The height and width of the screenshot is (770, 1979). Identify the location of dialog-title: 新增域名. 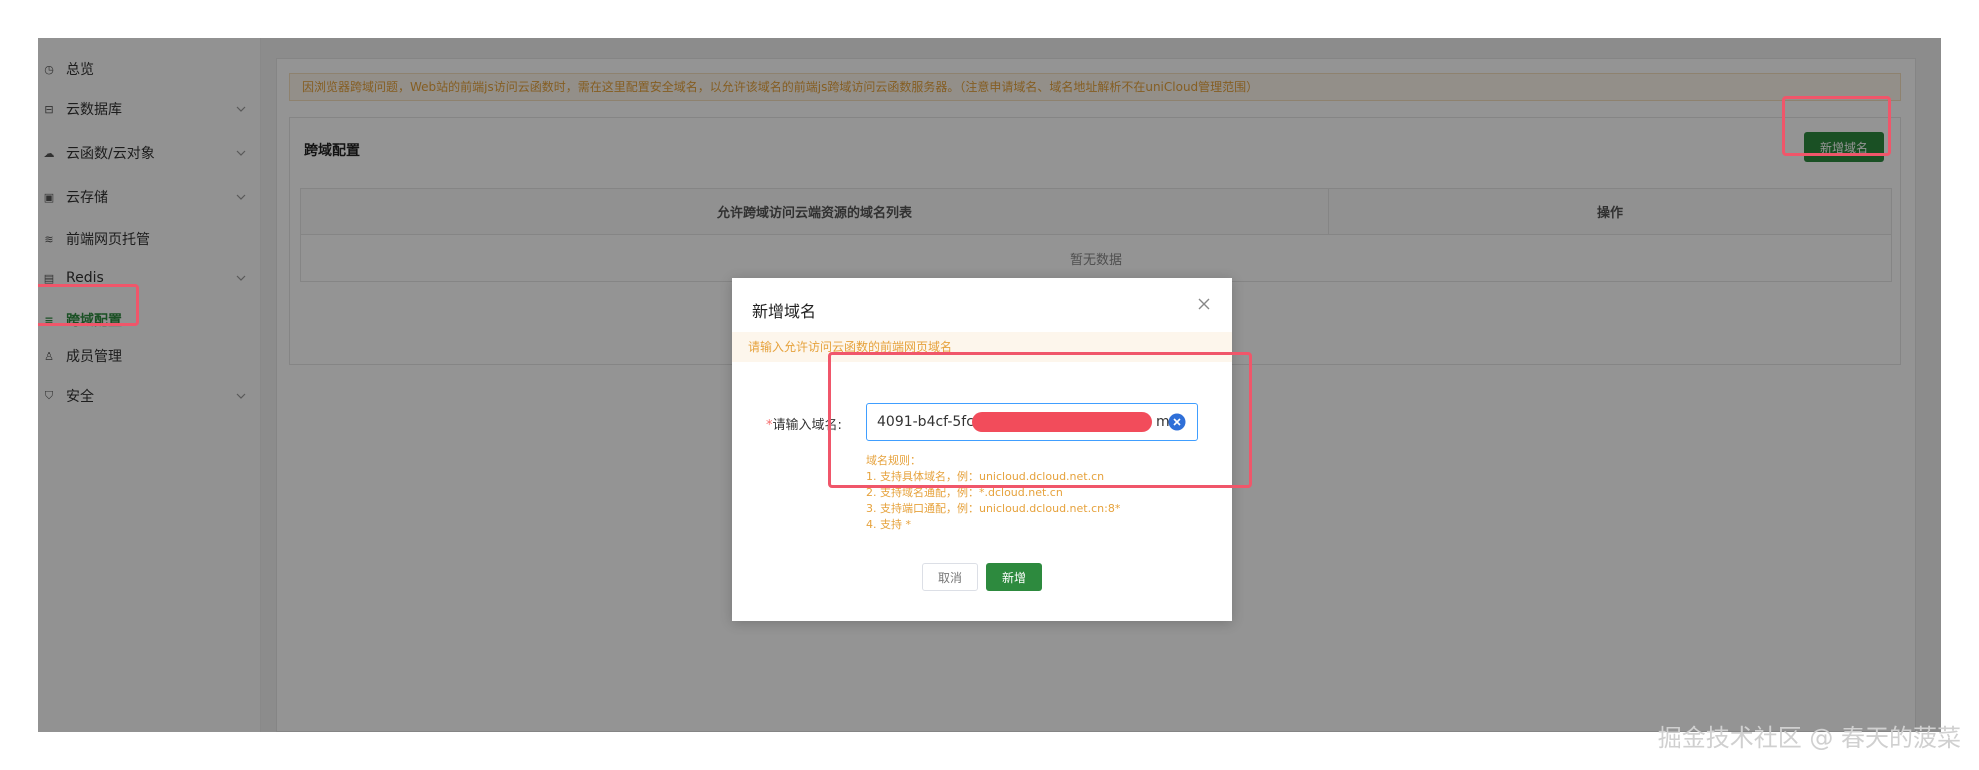
(784, 311).